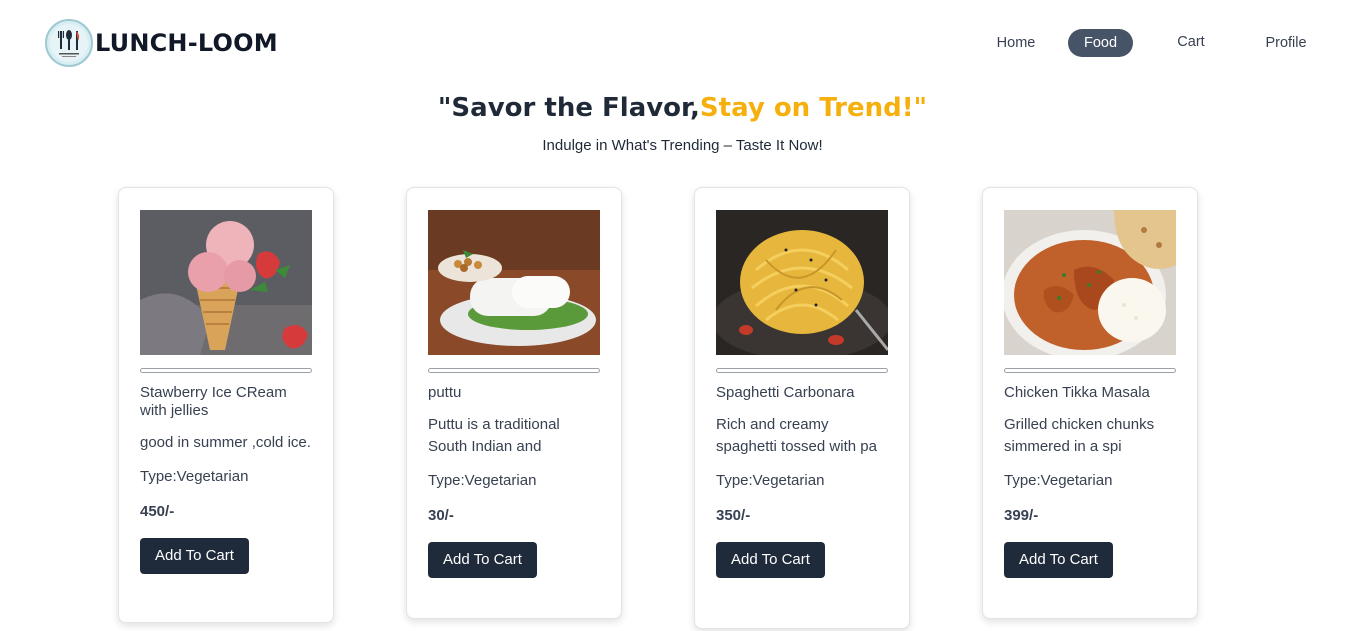 The width and height of the screenshot is (1365, 631). What do you see at coordinates (1079, 435) in the screenshot?
I see `card-description: Grilled chicken chunks simmered in a spi` at bounding box center [1079, 435].